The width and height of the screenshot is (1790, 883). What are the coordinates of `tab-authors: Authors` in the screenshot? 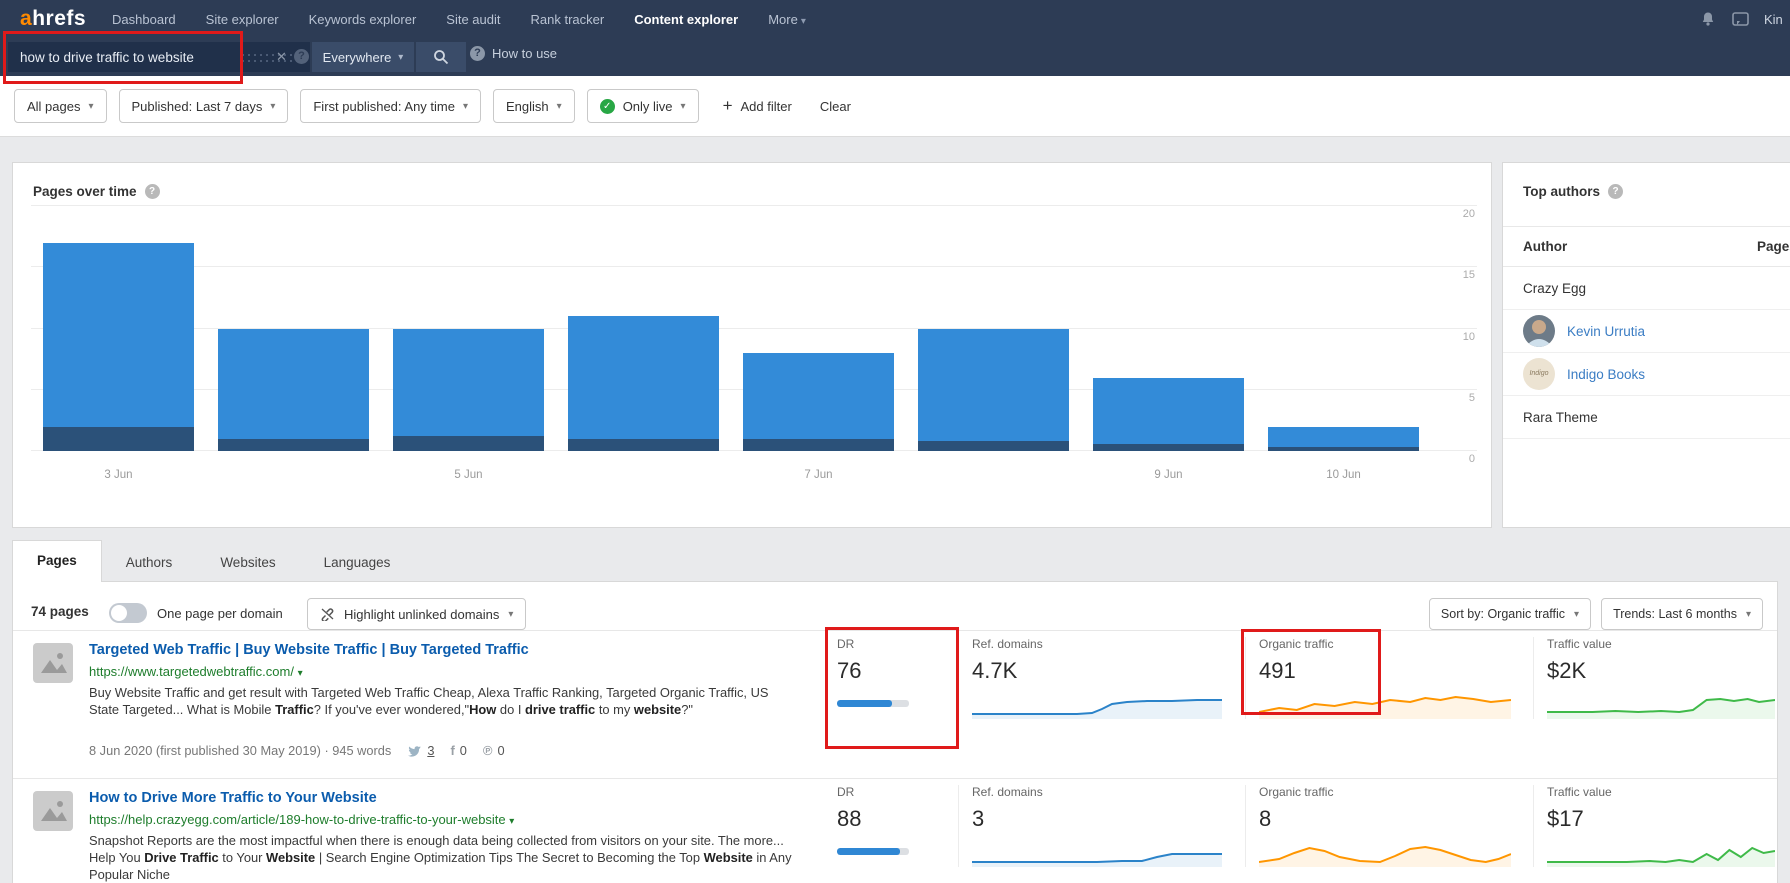 It's located at (149, 562).